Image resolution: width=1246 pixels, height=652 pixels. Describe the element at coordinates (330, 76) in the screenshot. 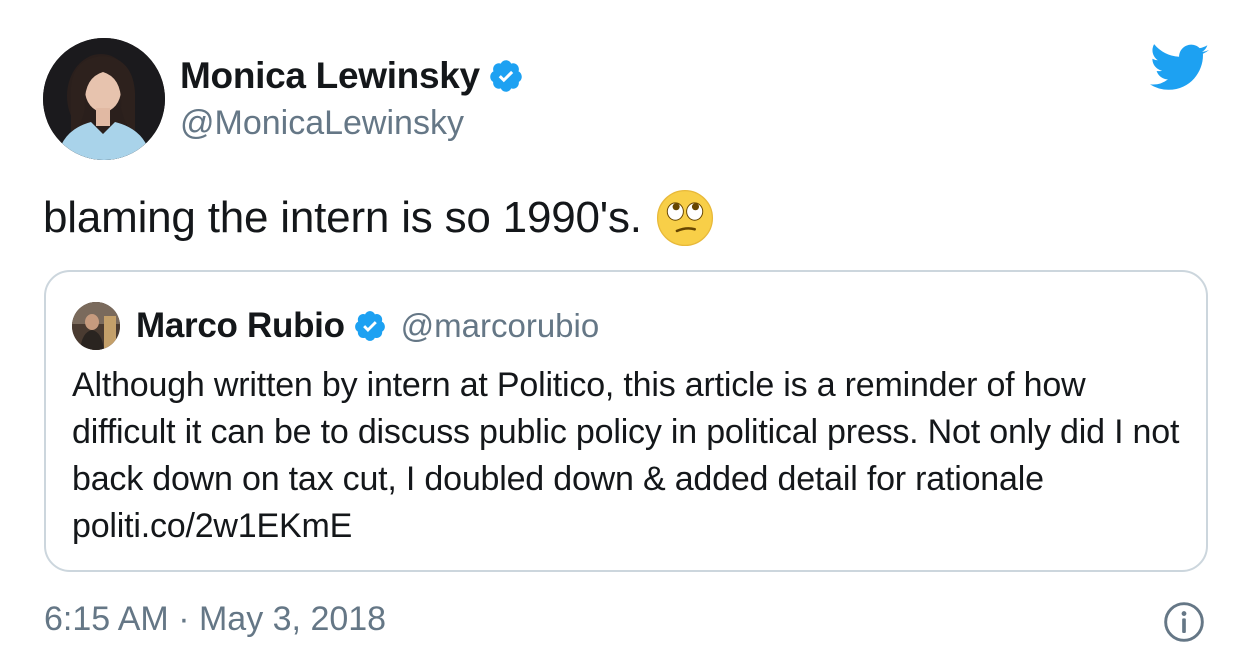

I see `author-name: Monica Lewinsky` at that location.